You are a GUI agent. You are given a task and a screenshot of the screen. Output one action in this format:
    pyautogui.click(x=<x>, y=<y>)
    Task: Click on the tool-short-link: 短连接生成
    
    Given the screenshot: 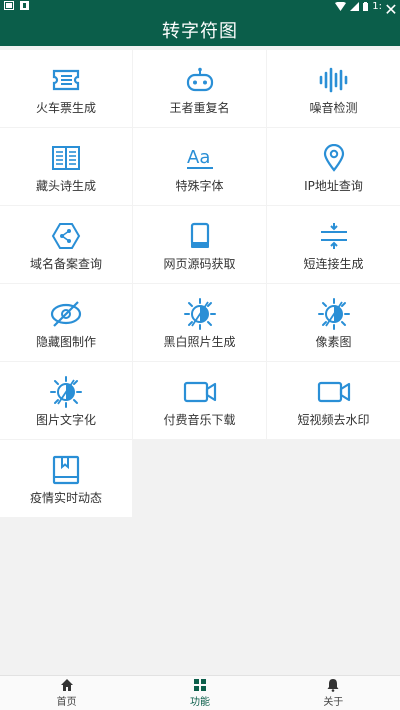 What is the action you would take?
    pyautogui.click(x=333, y=244)
    